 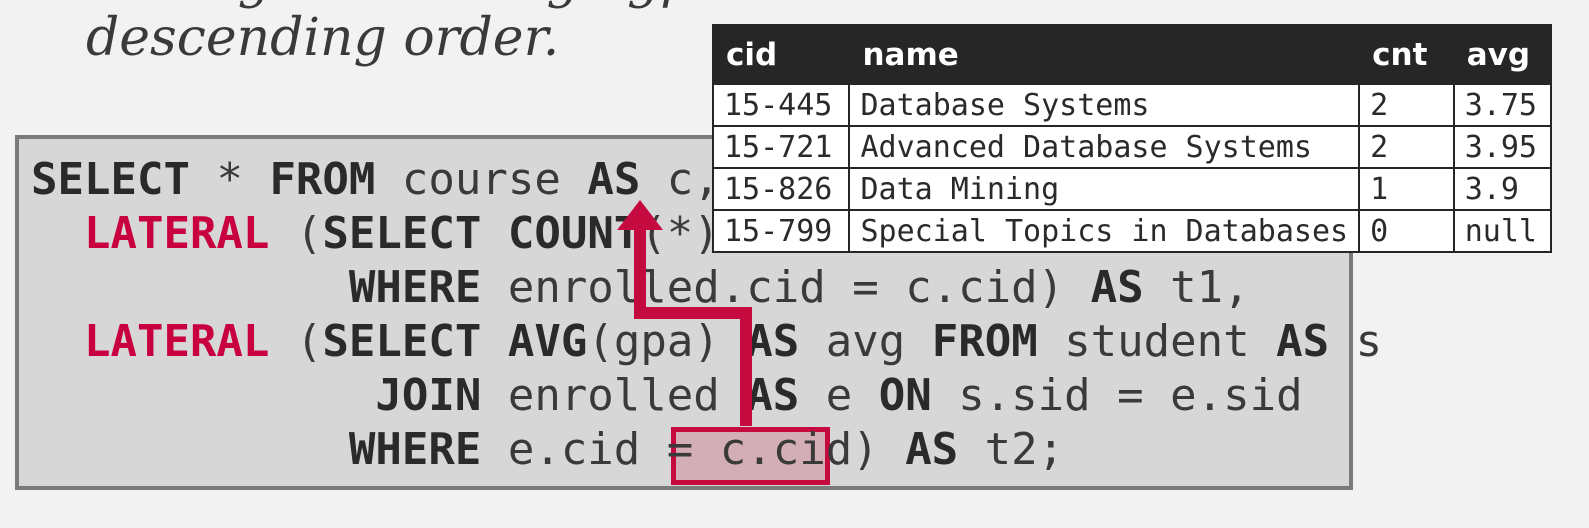 What do you see at coordinates (1406, 231) in the screenshot?
I see `cell-cnt: 0` at bounding box center [1406, 231].